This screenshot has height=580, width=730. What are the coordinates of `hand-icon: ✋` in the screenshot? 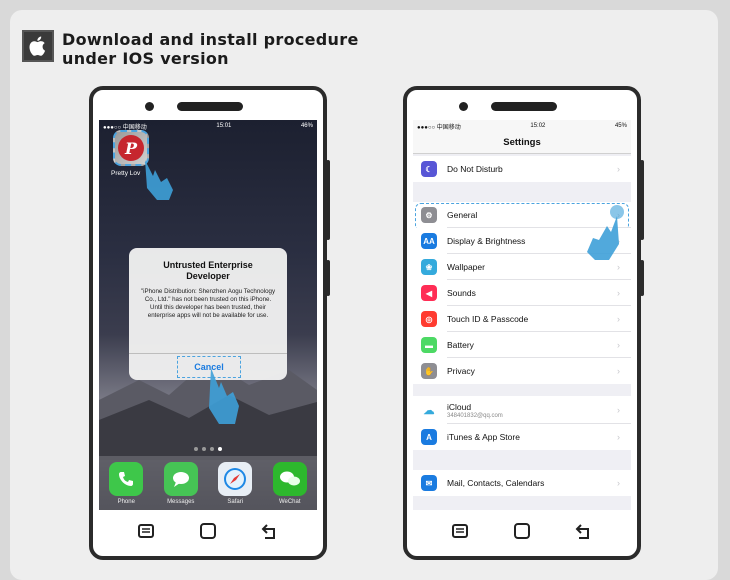 It's located at (429, 371).